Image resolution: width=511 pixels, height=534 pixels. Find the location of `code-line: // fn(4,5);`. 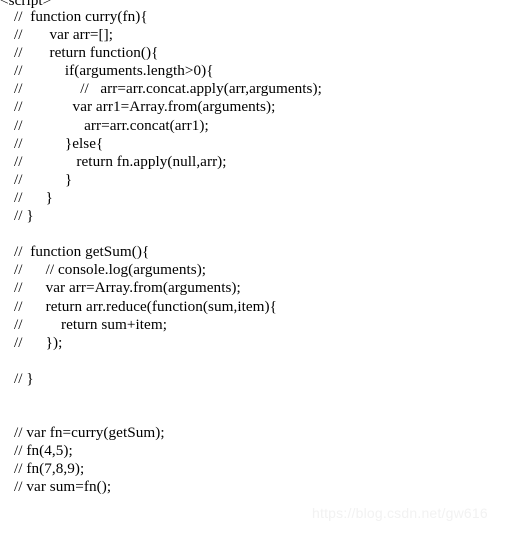

code-line: // fn(4,5); is located at coordinates (43, 451).